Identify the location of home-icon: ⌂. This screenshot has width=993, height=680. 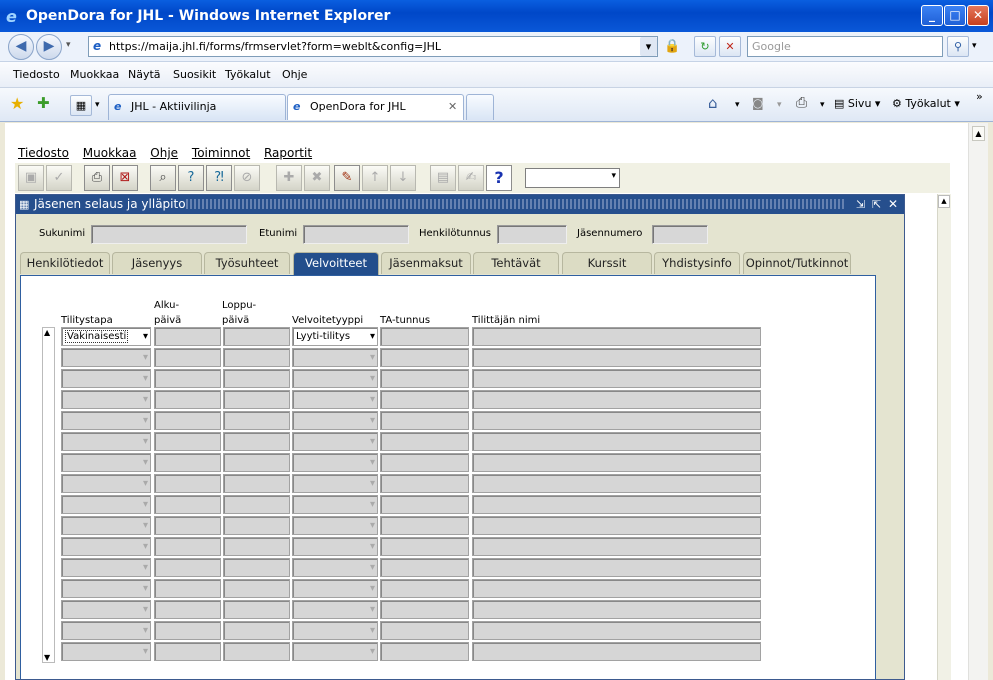
(713, 103).